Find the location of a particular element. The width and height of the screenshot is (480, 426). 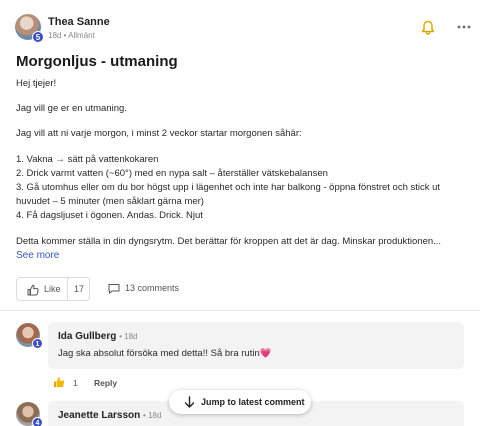

comments-button: 13 comments is located at coordinates (151, 289).